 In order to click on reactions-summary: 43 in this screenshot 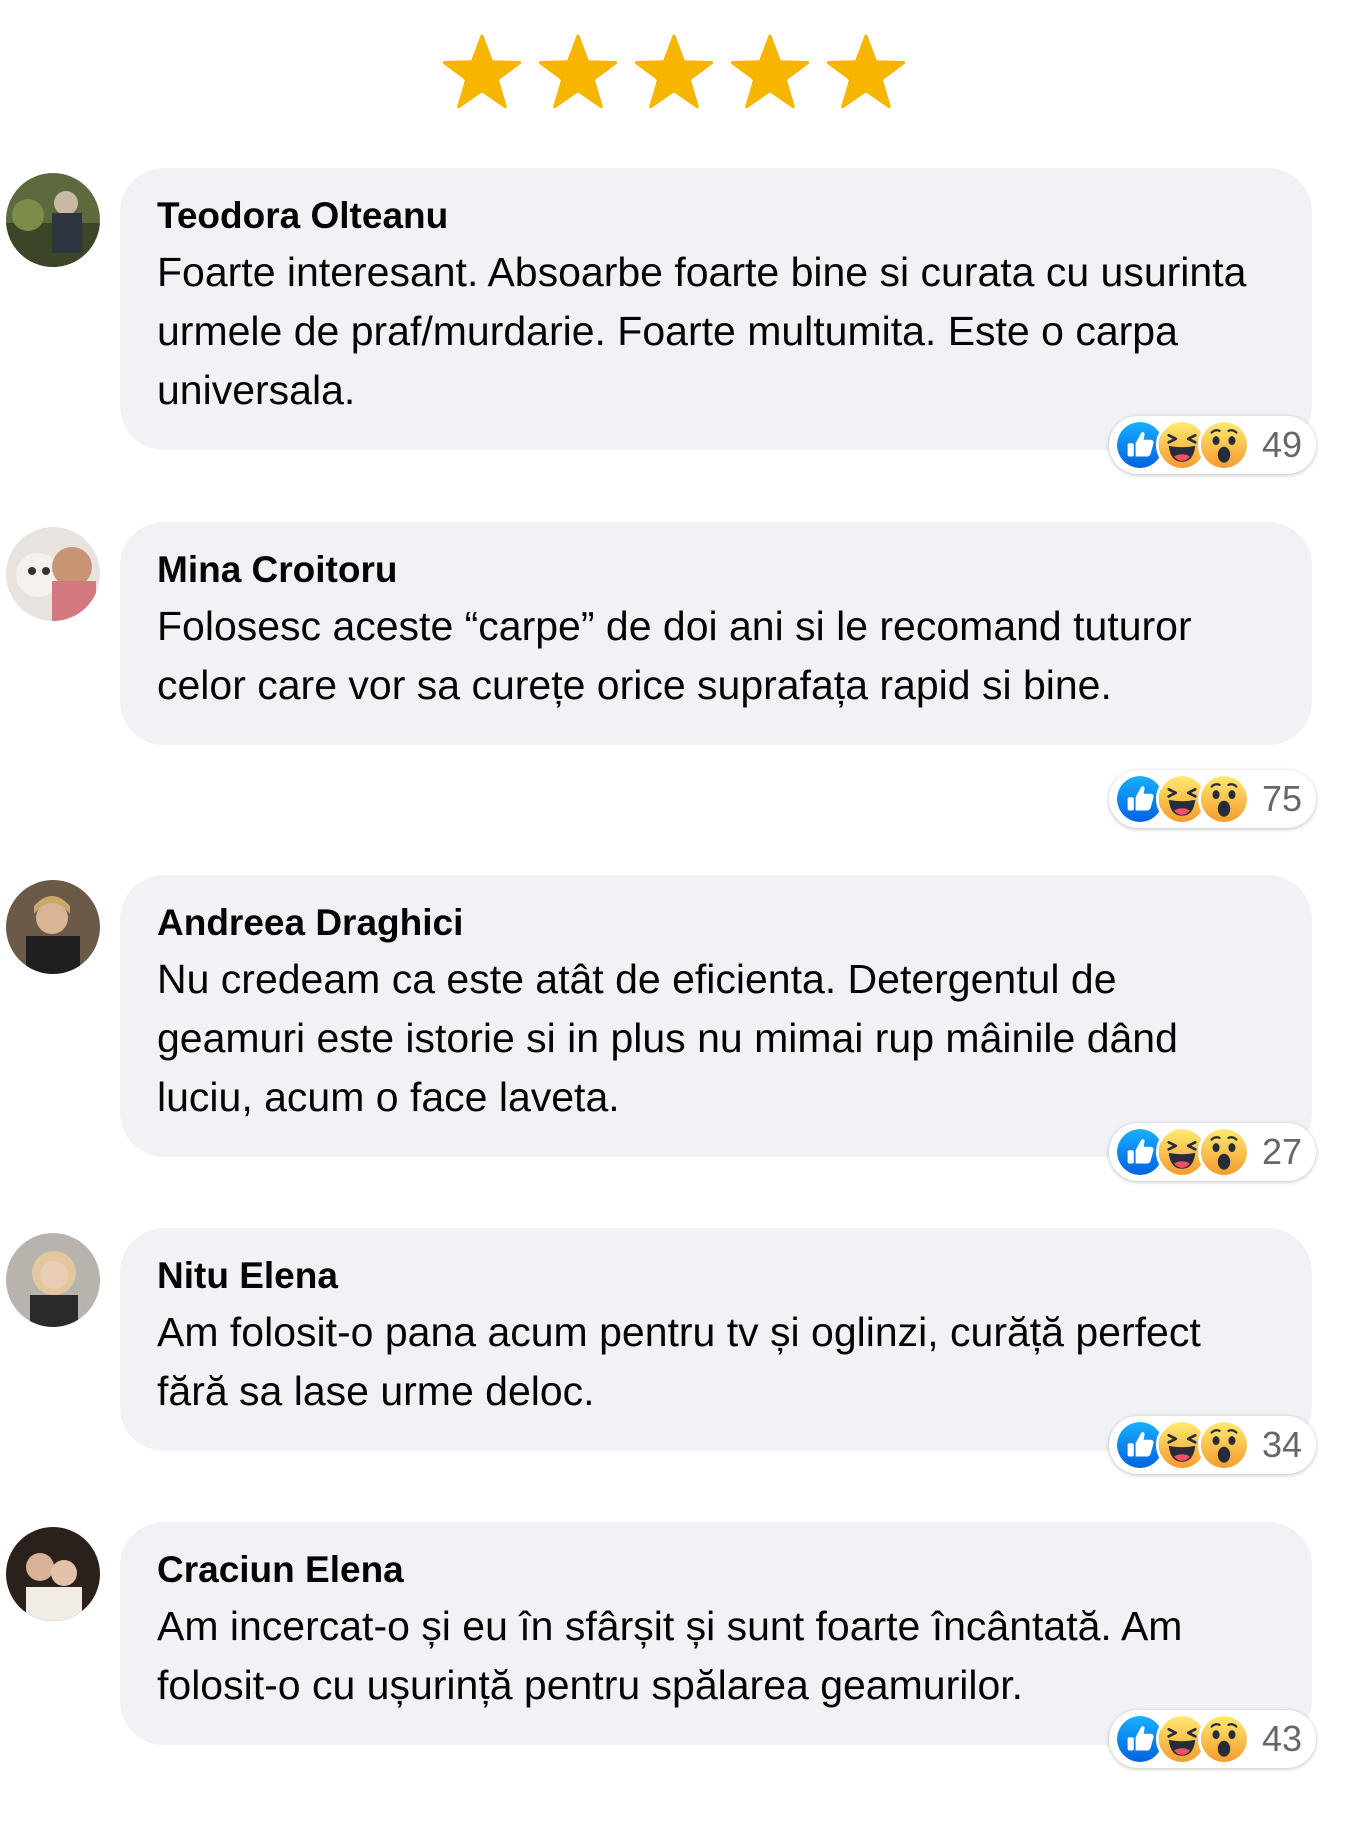, I will do `click(1212, 1739)`.